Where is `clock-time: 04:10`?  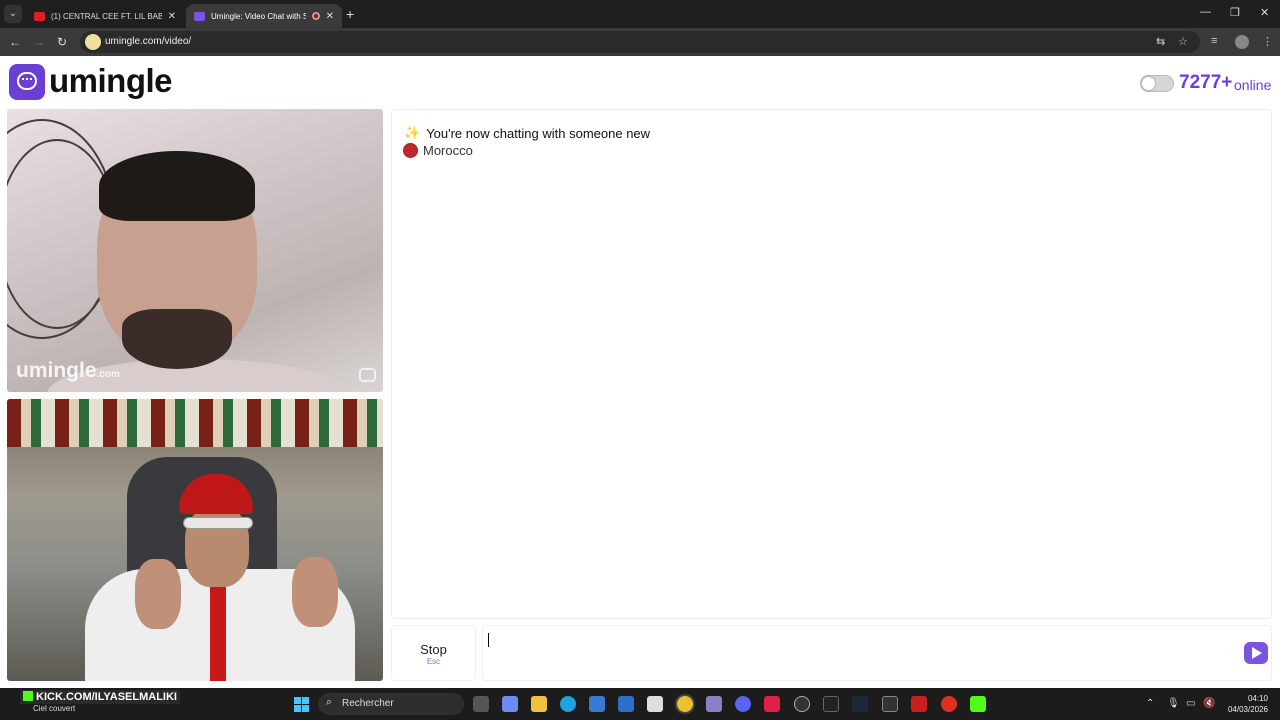 clock-time: 04:10 is located at coordinates (1257, 698).